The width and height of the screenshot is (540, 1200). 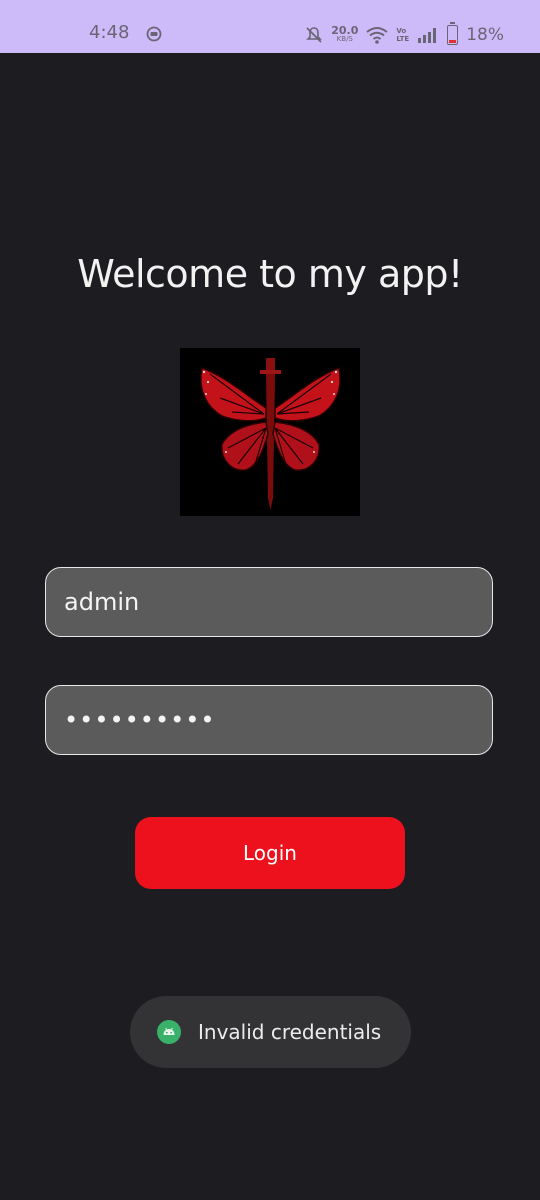 I want to click on battery-percent: 18%, so click(x=485, y=35).